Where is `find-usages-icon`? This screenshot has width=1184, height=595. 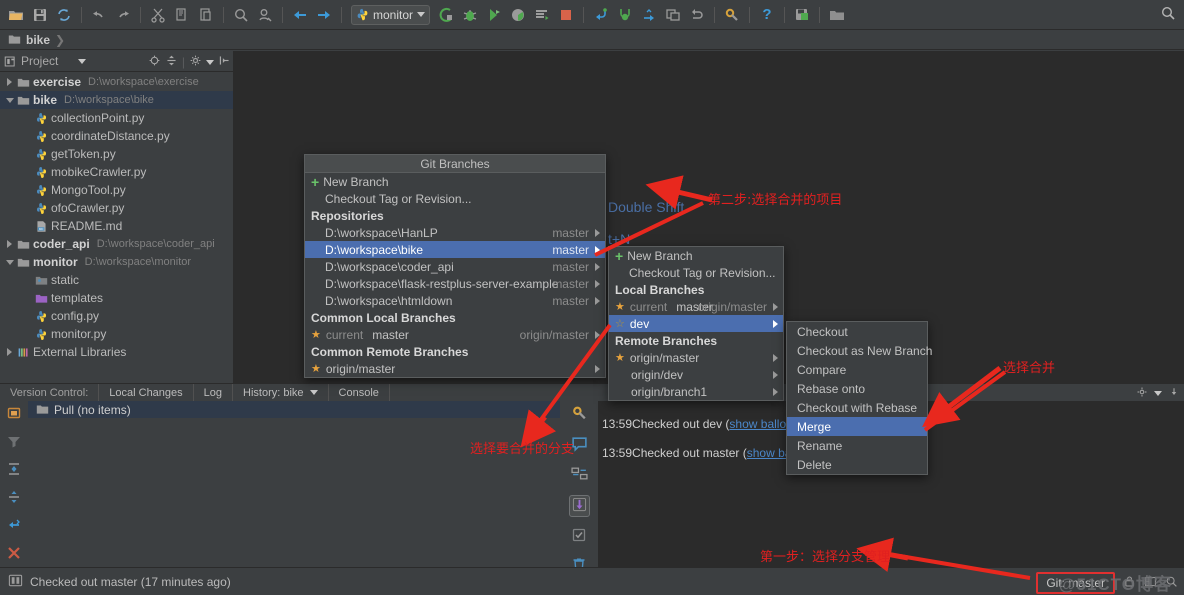 find-usages-icon is located at coordinates (265, 15).